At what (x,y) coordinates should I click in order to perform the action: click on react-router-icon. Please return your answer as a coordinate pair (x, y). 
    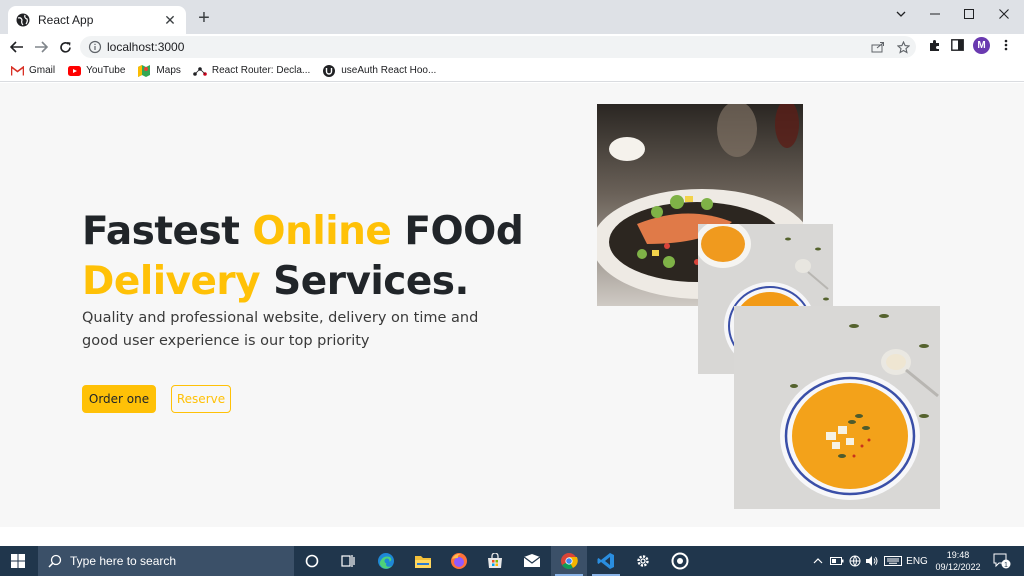
    Looking at the image, I should click on (200, 71).